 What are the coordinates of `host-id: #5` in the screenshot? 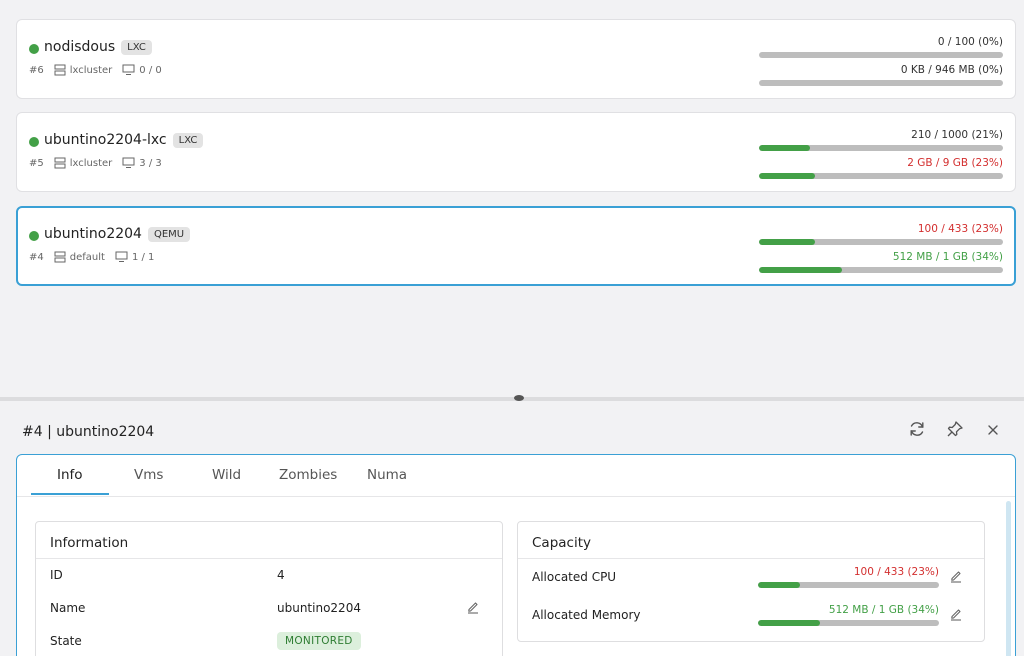 It's located at (36, 163).